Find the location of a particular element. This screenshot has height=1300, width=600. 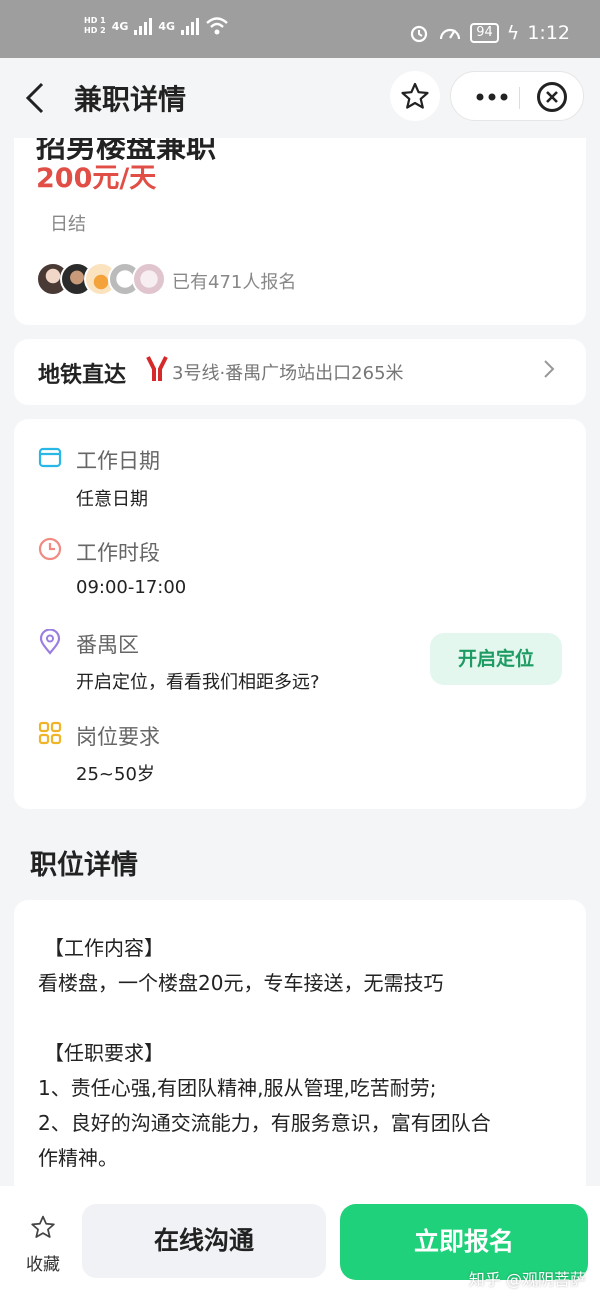

battery-indicator: 94 is located at coordinates (484, 33).